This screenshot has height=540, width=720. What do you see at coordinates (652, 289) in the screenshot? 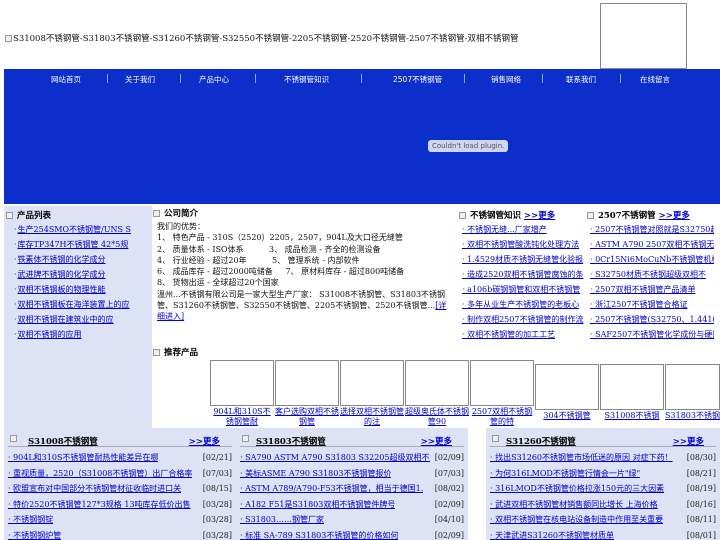
I see `pipe-2507-link: · 2507双相不锈钢管产品清单` at bounding box center [652, 289].